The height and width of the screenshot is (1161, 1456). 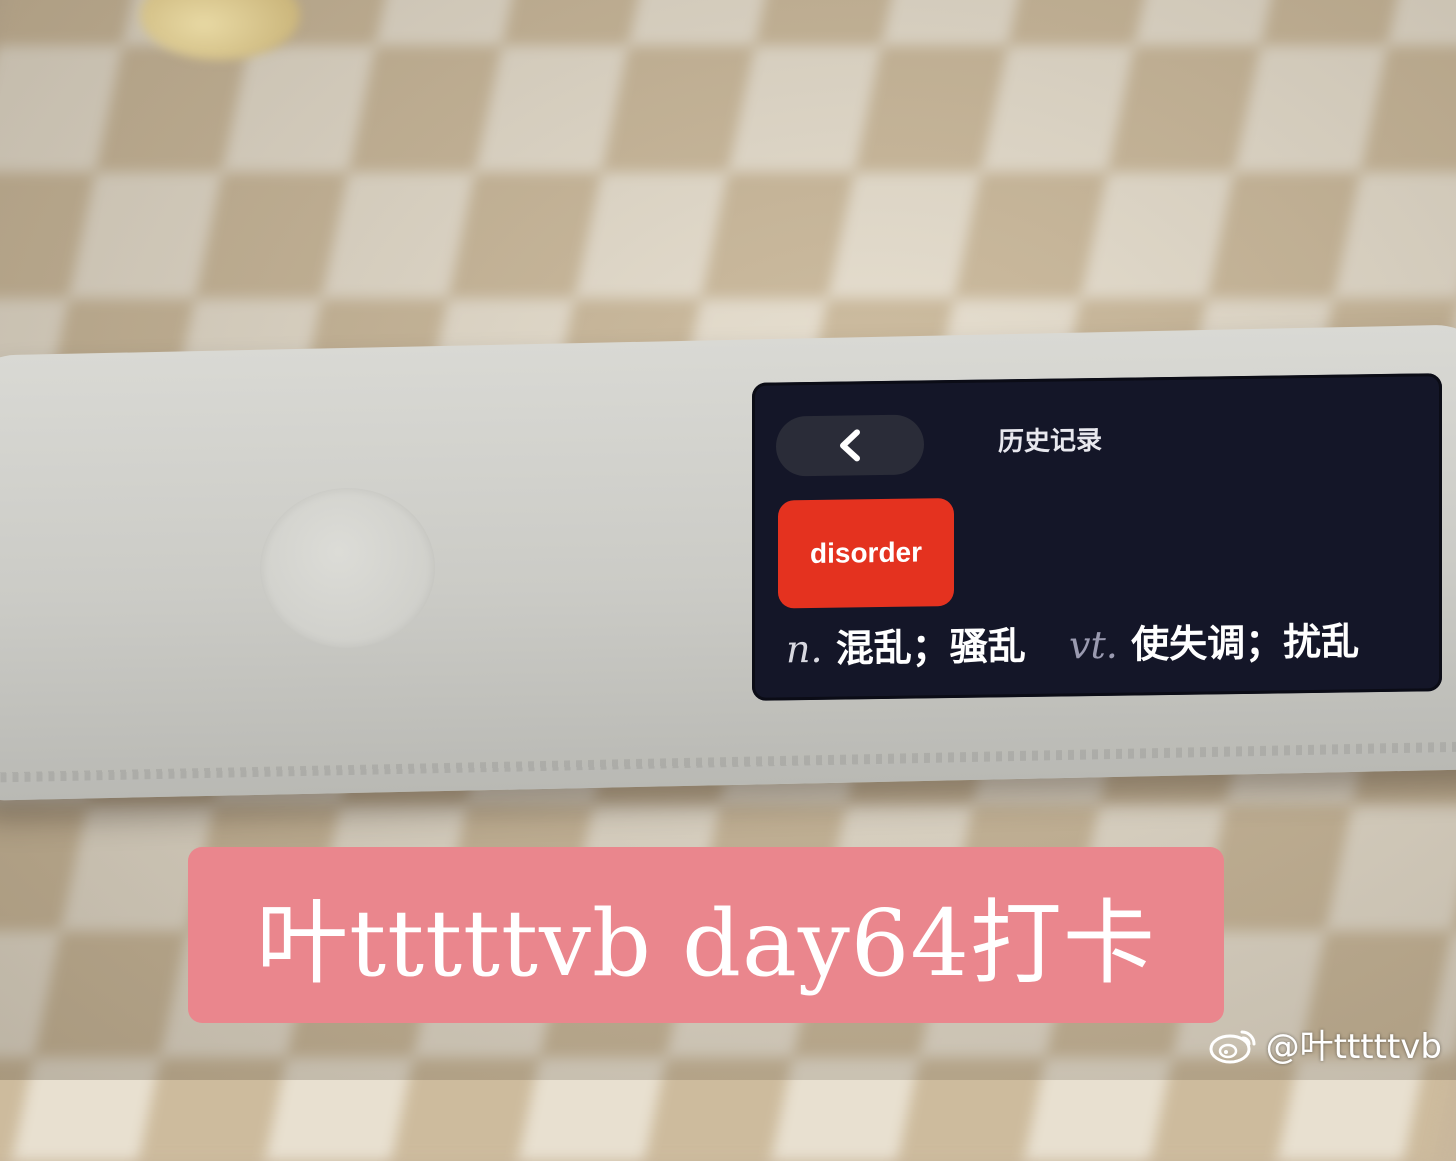 I want to click on device-round-button, so click(x=347, y=568).